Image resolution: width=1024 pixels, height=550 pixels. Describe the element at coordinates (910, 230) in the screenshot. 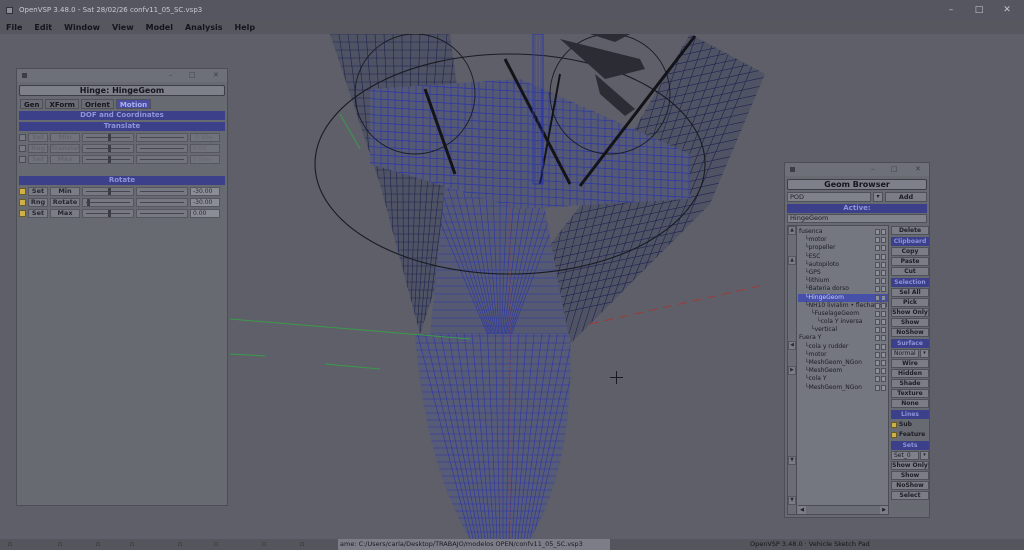

I see `delete-button: Delete` at that location.